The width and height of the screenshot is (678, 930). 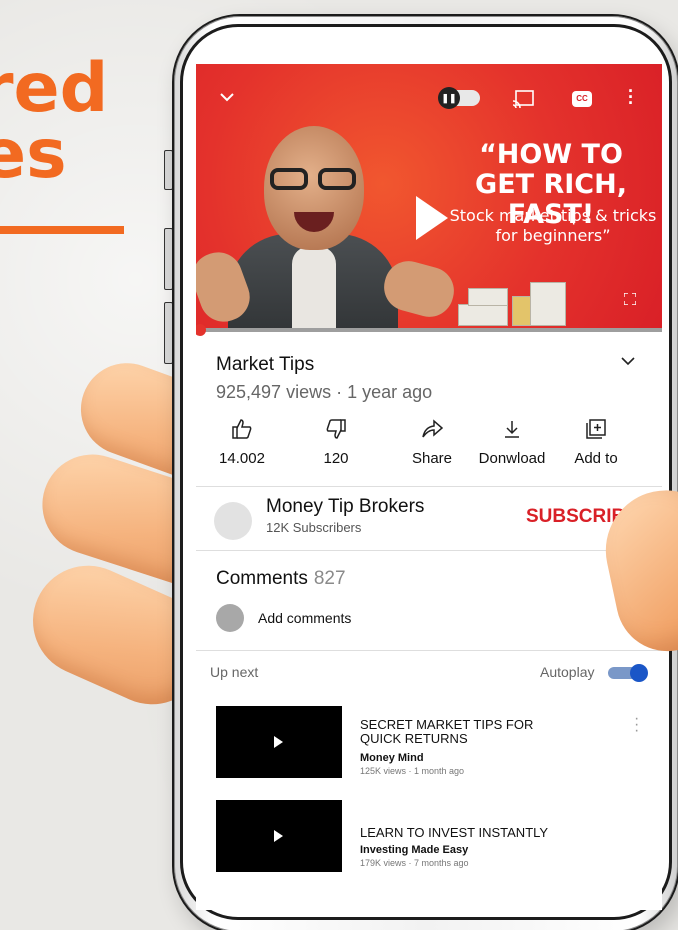 What do you see at coordinates (567, 672) in the screenshot?
I see `autoplay-label: Autoplay` at bounding box center [567, 672].